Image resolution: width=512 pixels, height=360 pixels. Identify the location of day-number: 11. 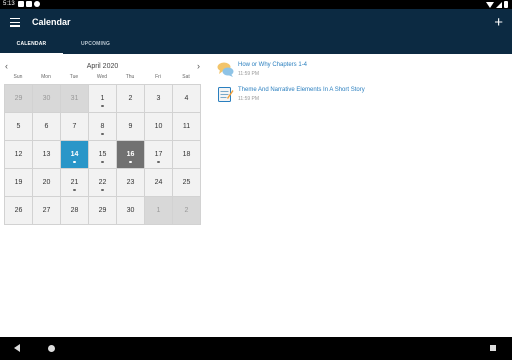
(186, 126).